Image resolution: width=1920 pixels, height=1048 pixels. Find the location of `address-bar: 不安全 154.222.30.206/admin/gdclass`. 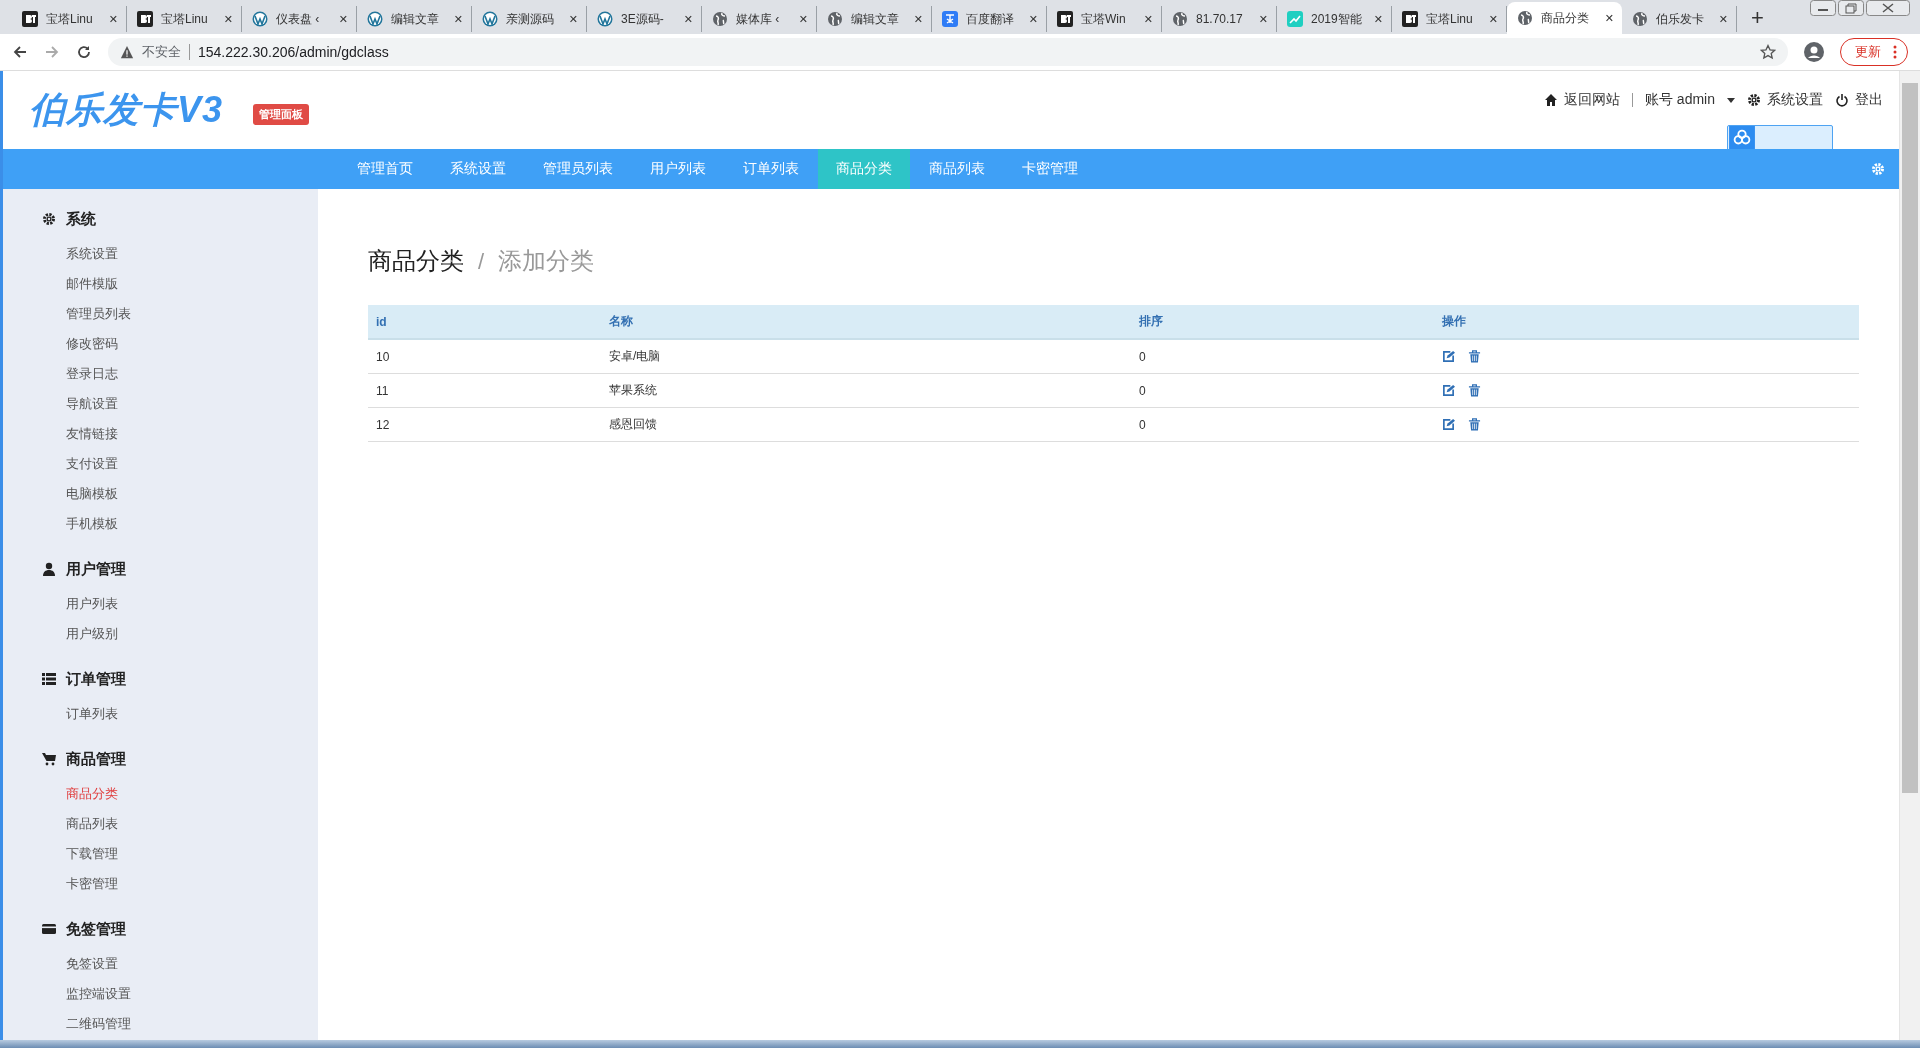

address-bar: 不安全 154.222.30.206/admin/gdclass is located at coordinates (948, 52).